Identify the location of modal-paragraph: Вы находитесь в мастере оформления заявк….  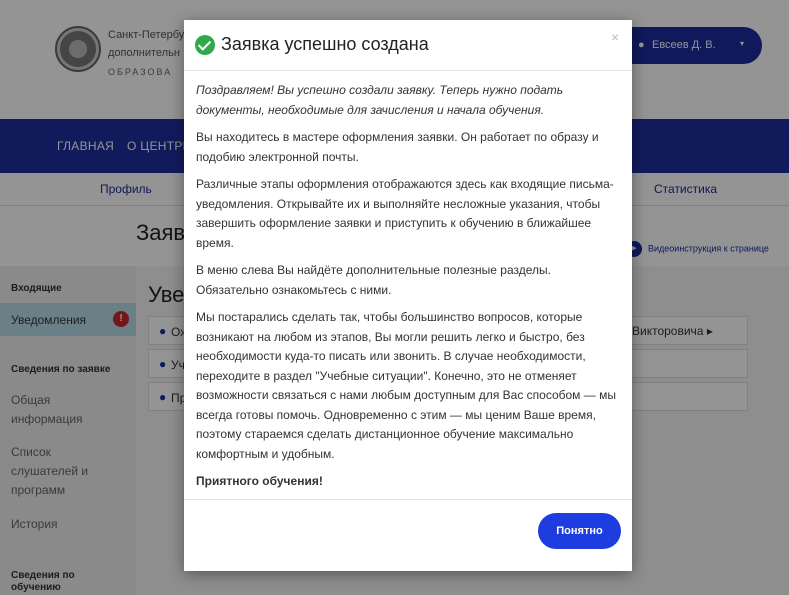
(397, 147).